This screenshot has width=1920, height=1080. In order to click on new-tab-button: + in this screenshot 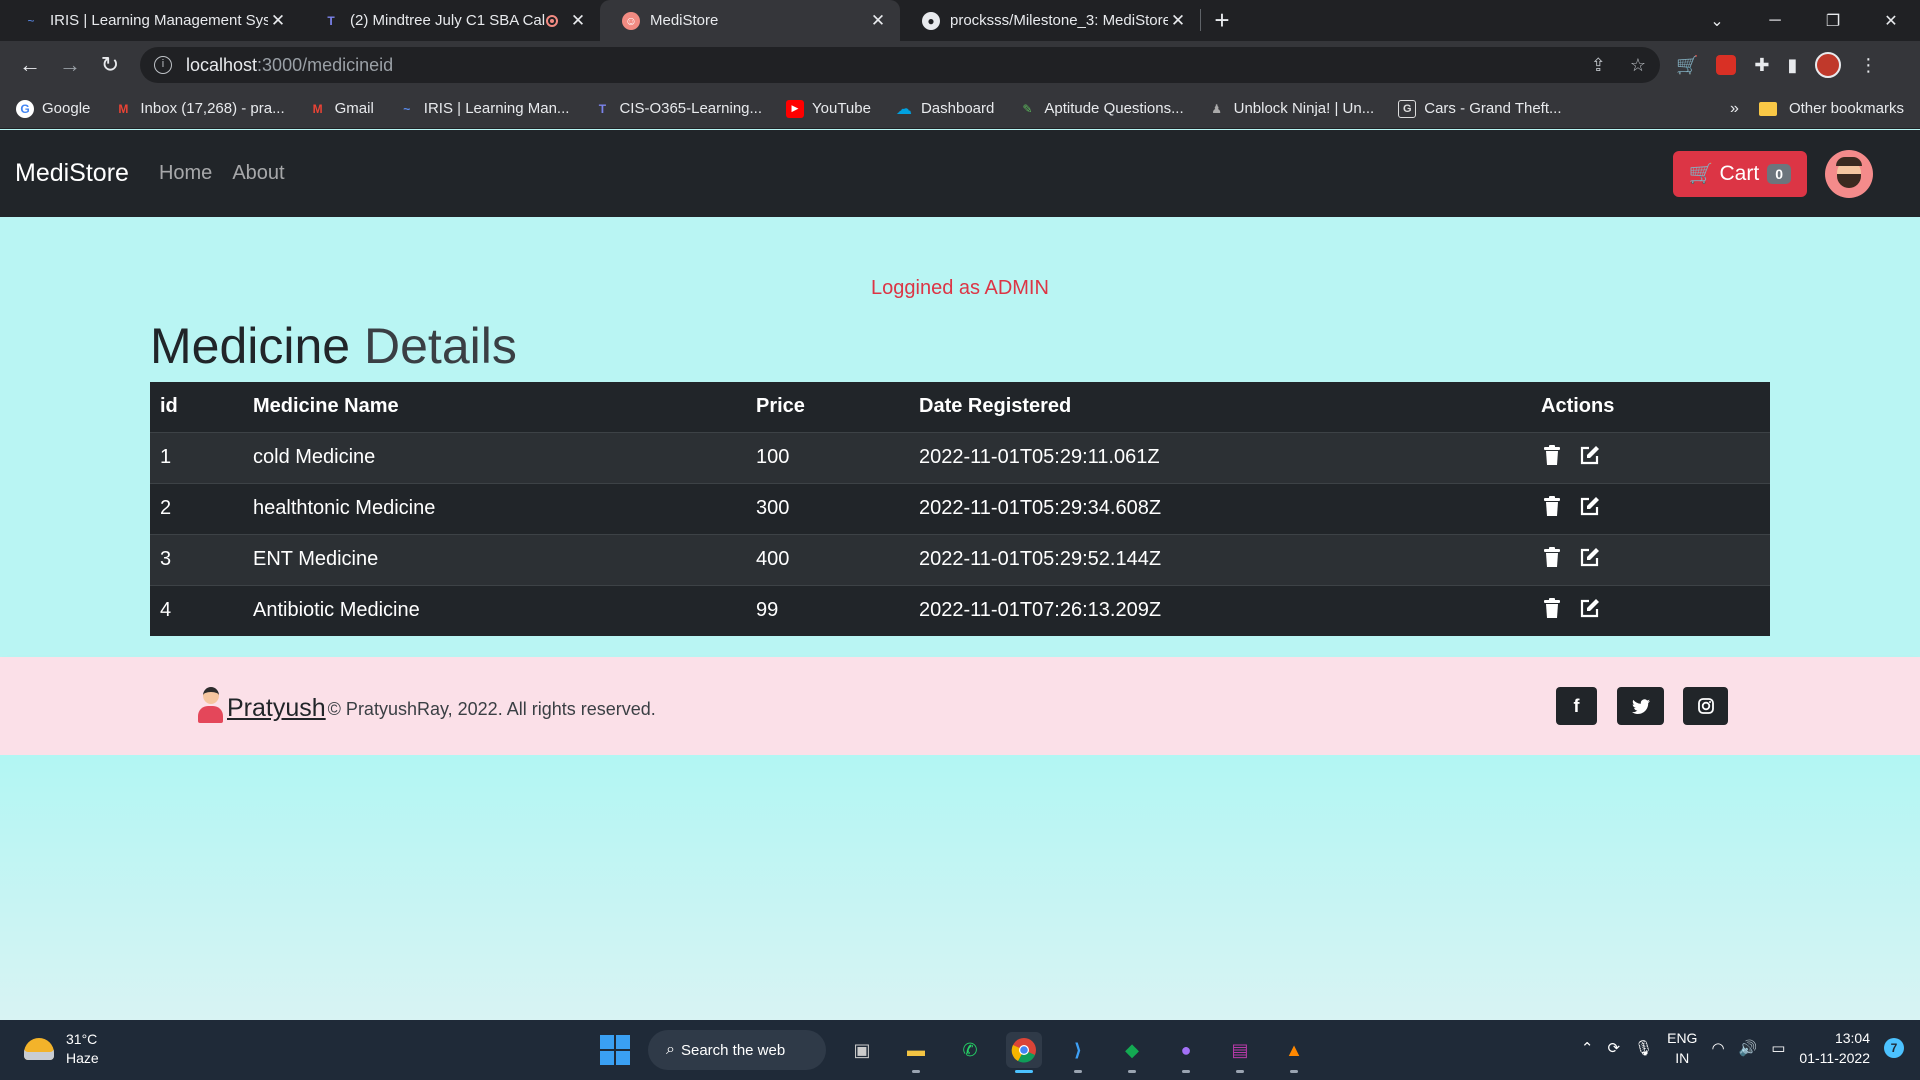, I will do `click(1222, 20)`.